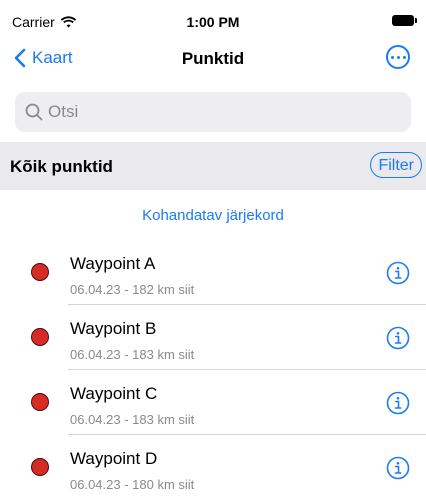 Image resolution: width=426 pixels, height=500 pixels. Describe the element at coordinates (132, 289) in the screenshot. I see `waypoint-subtitle: 06.04.23 - 182 km siit` at that location.